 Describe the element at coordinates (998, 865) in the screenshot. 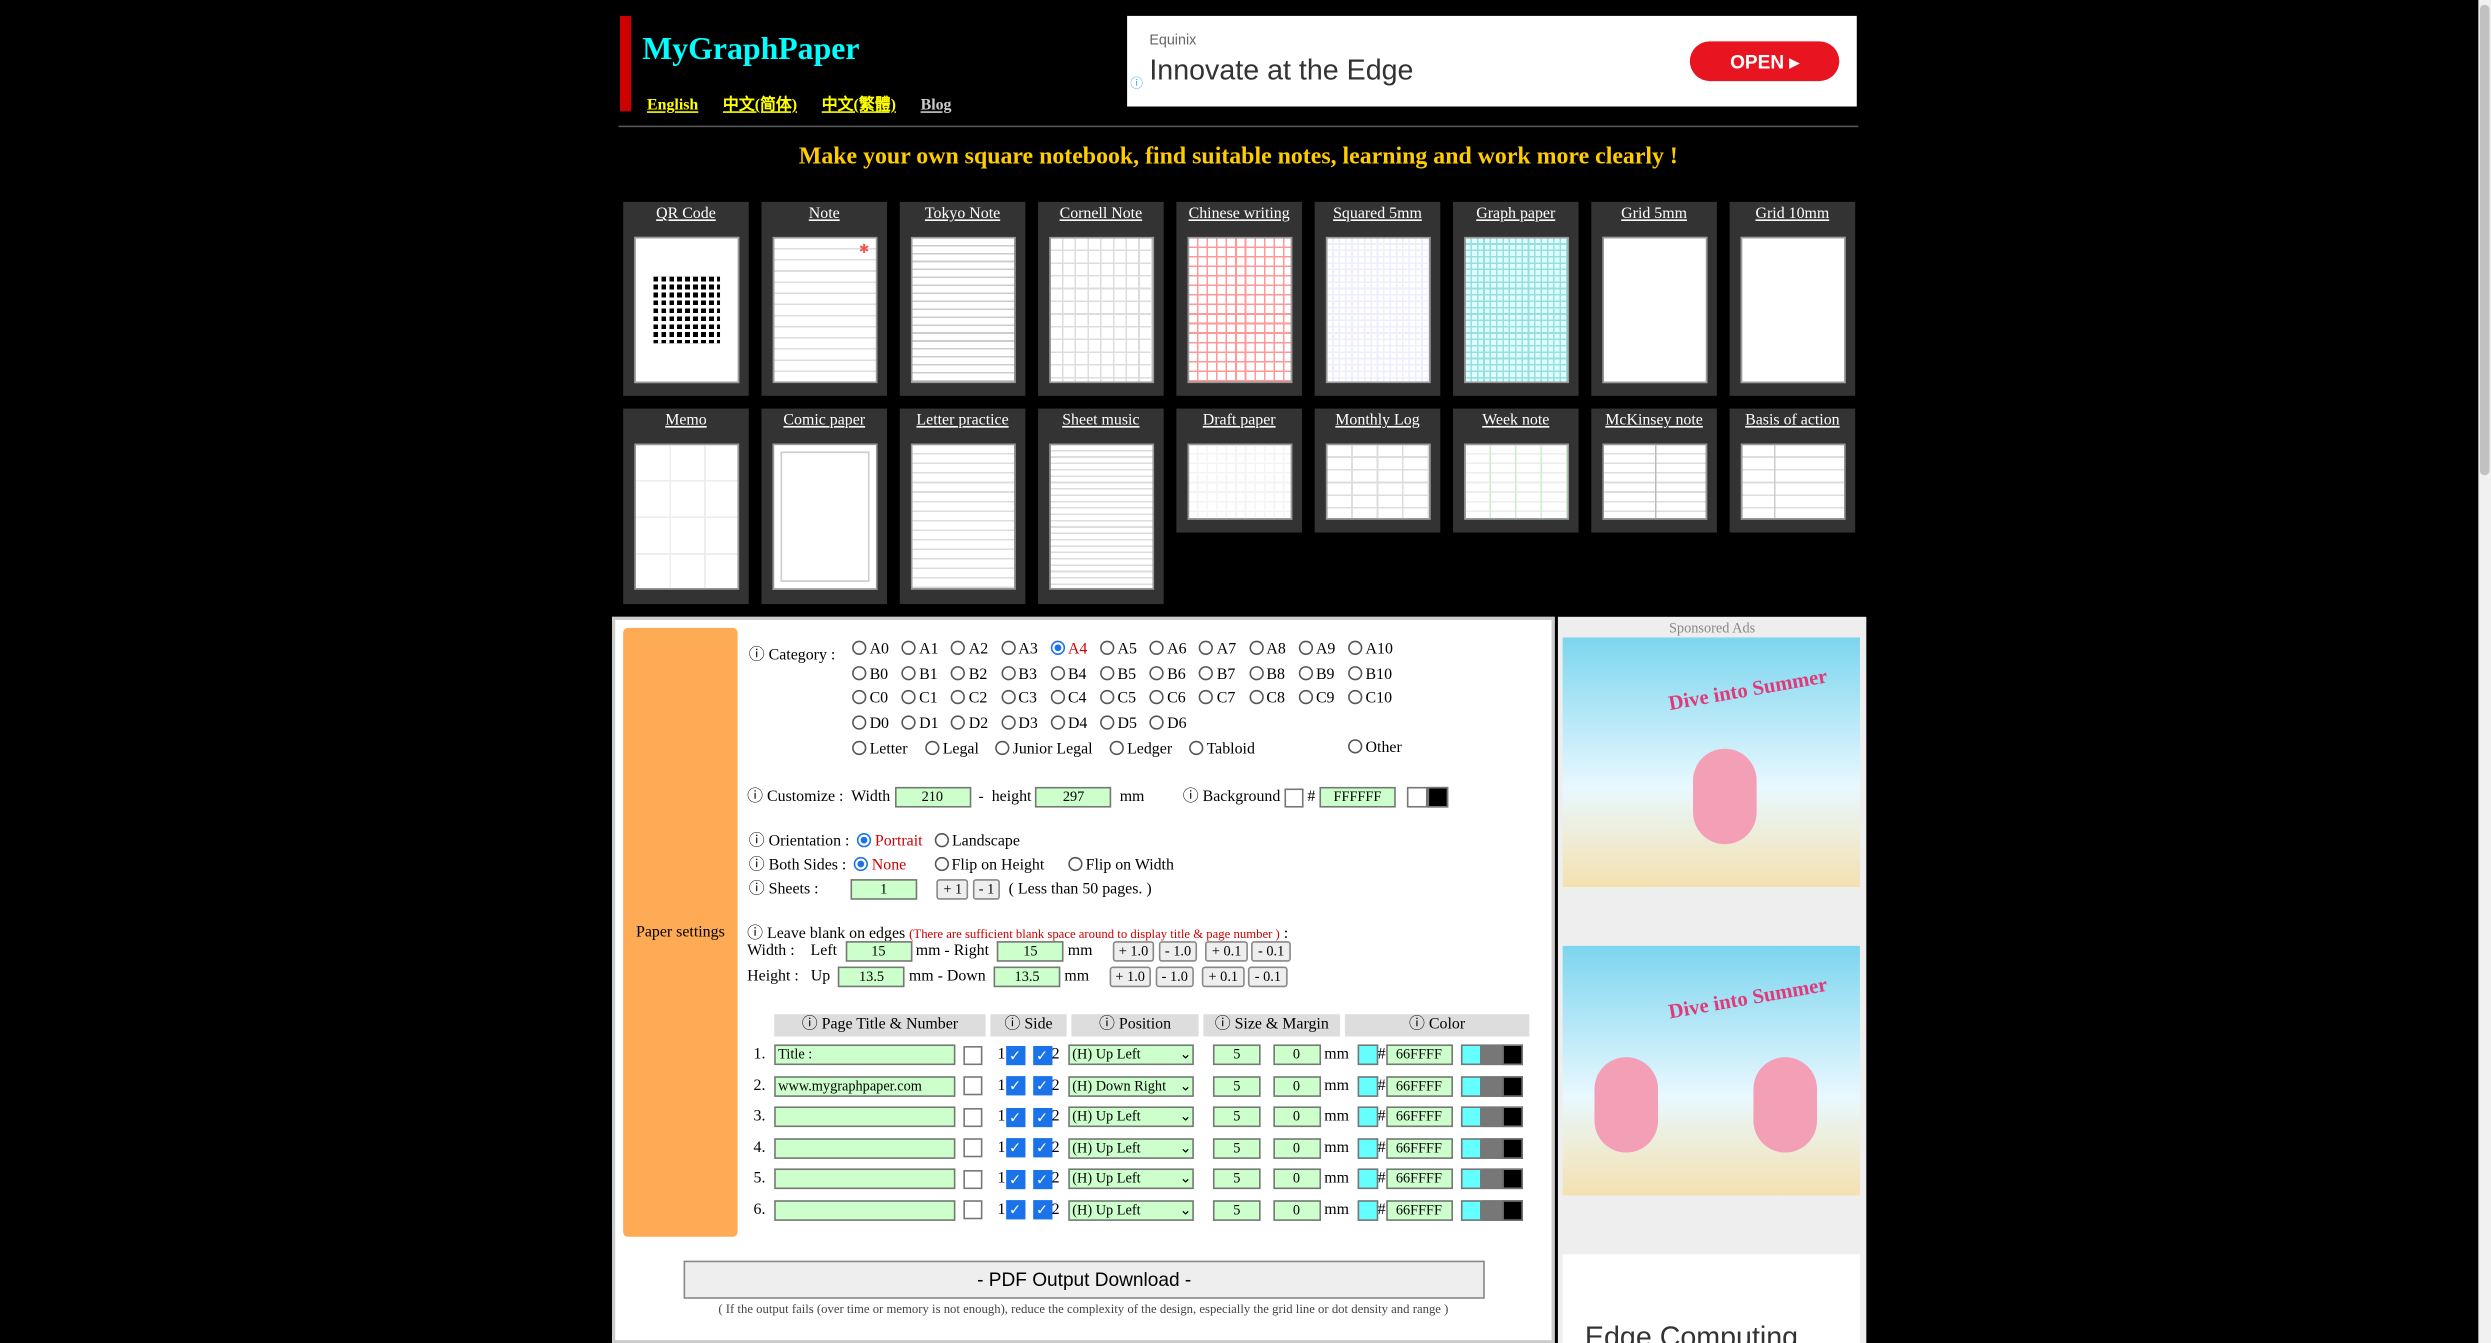

I see `both-sides-flip-height: Flip on Height` at that location.